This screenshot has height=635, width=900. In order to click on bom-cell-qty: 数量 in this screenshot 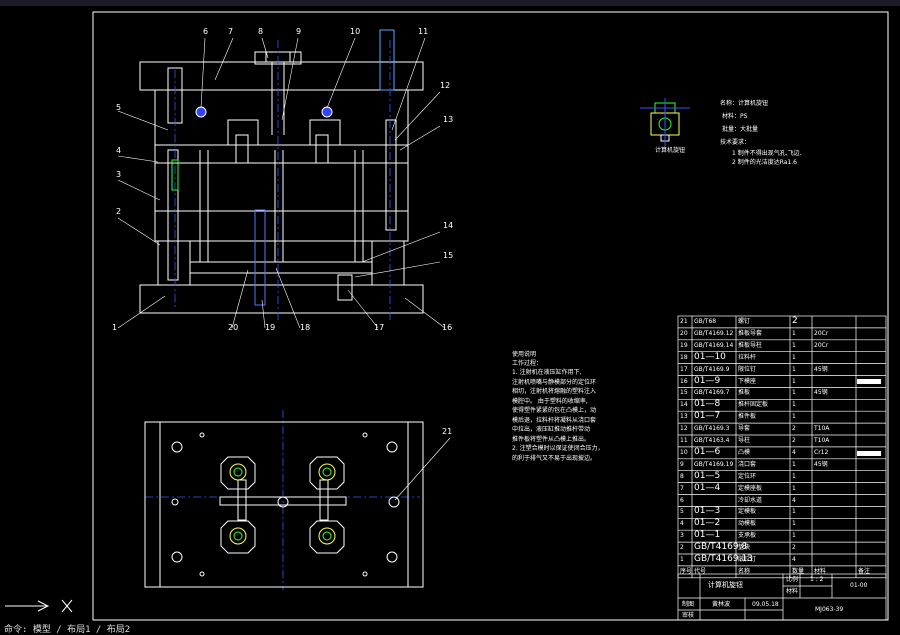, I will do `click(798, 571)`.